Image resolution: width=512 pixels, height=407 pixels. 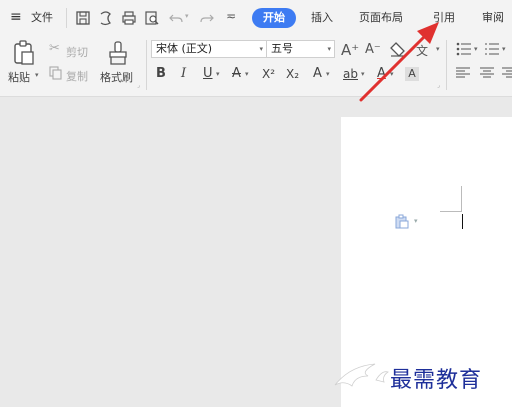 I want to click on font-name-value: 宋体 (正文), so click(x=184, y=48).